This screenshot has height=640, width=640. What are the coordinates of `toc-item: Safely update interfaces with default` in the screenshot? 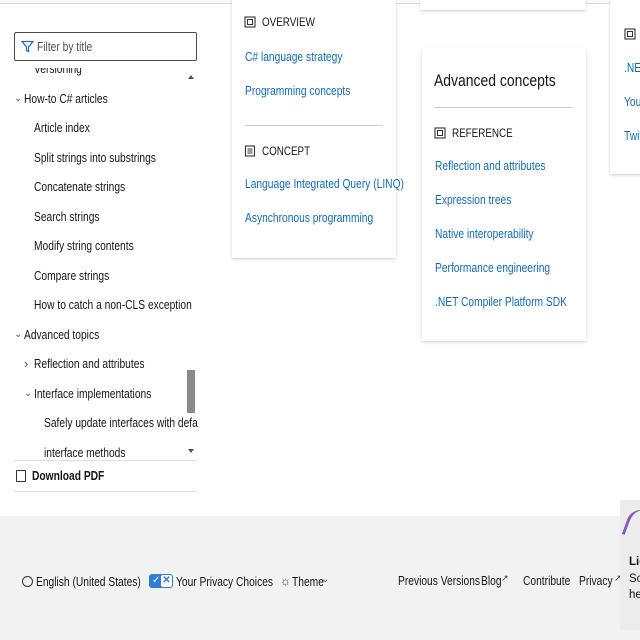 It's located at (106, 425).